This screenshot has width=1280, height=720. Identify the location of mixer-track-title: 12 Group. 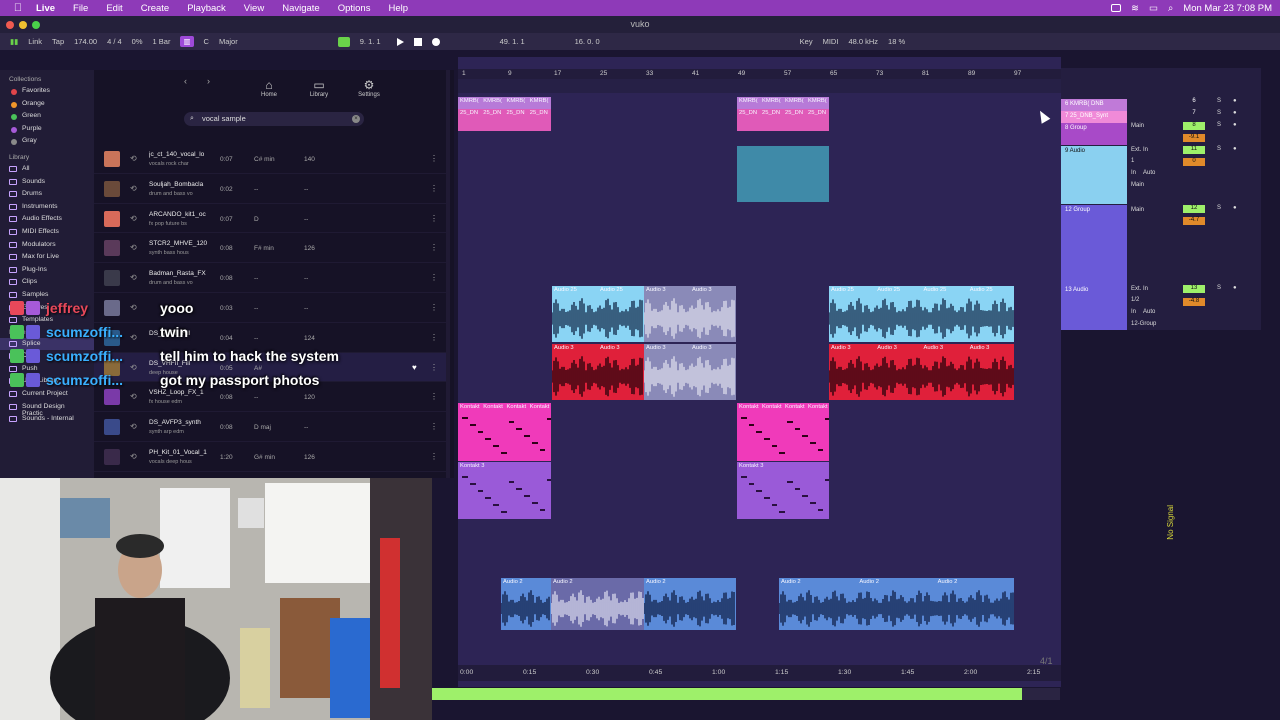
(1094, 245).